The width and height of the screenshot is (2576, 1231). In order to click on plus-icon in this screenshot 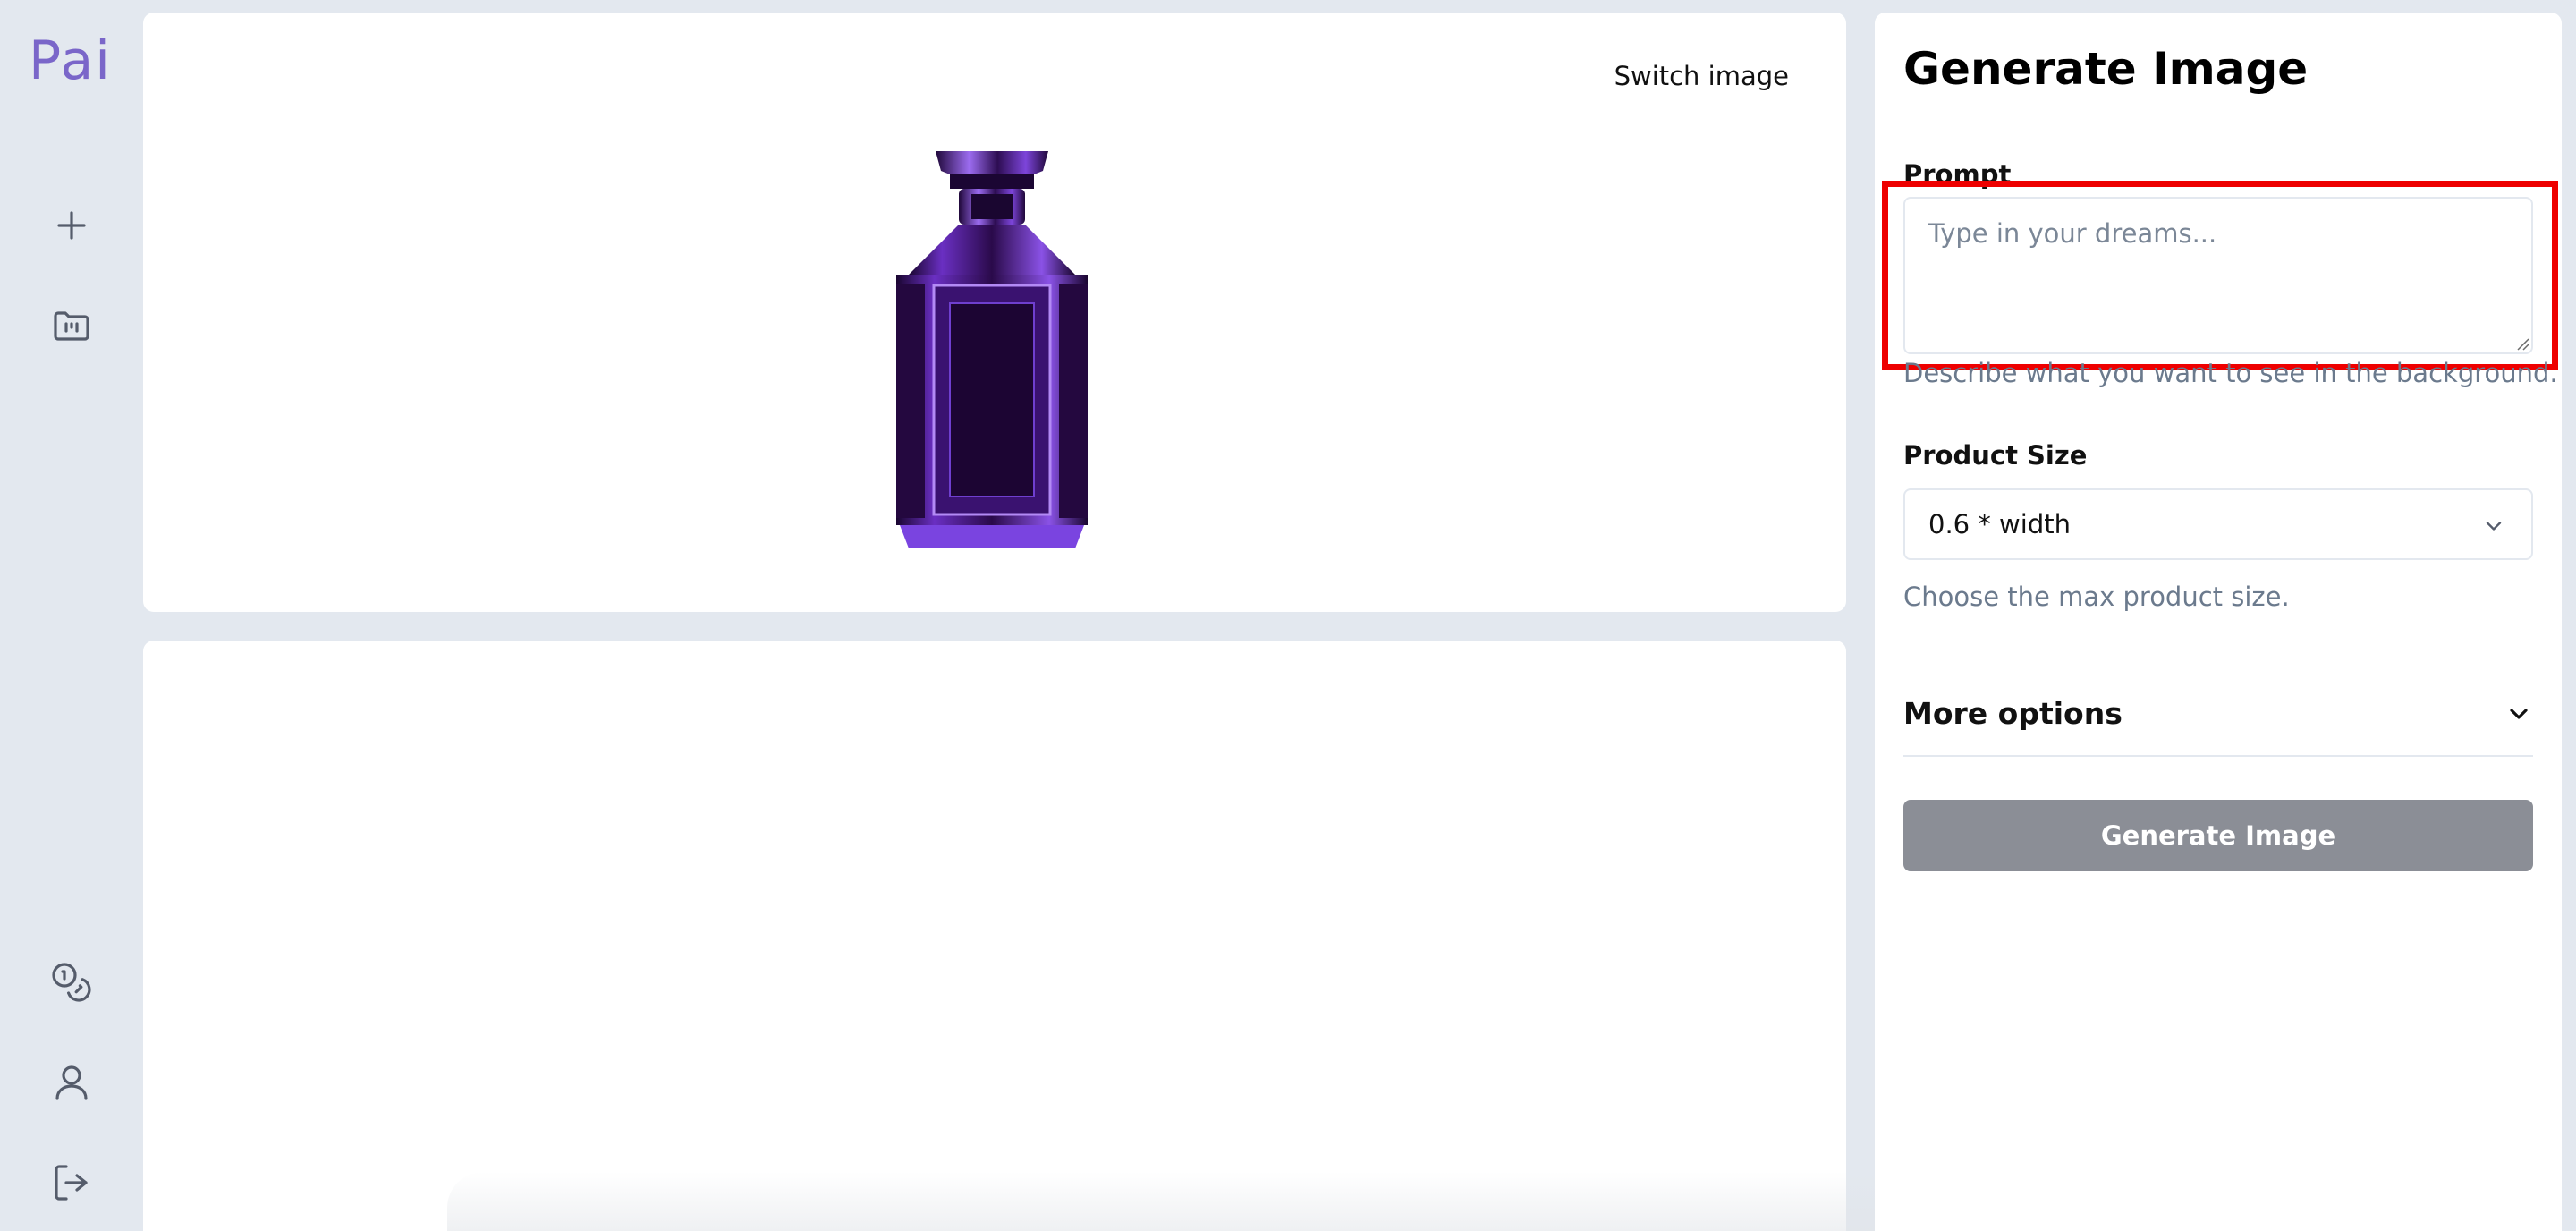, I will do `click(71, 225)`.